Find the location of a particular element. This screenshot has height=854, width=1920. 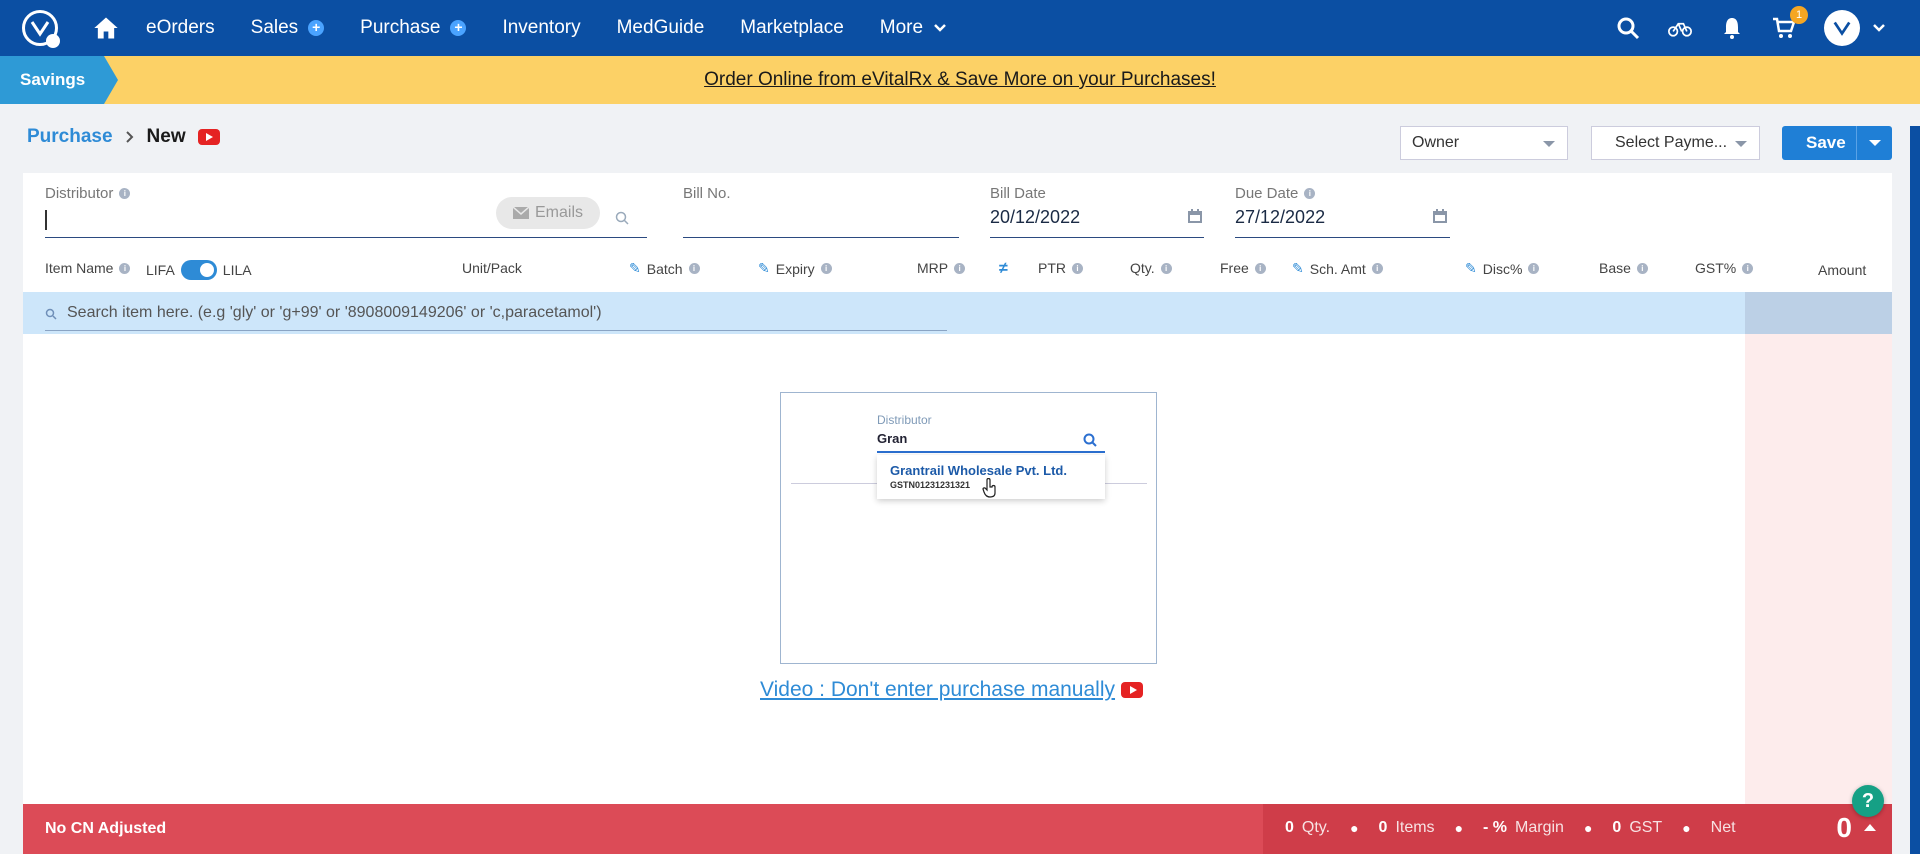

lifa-lila-toggle-group: LIFA LILA is located at coordinates (199, 270).